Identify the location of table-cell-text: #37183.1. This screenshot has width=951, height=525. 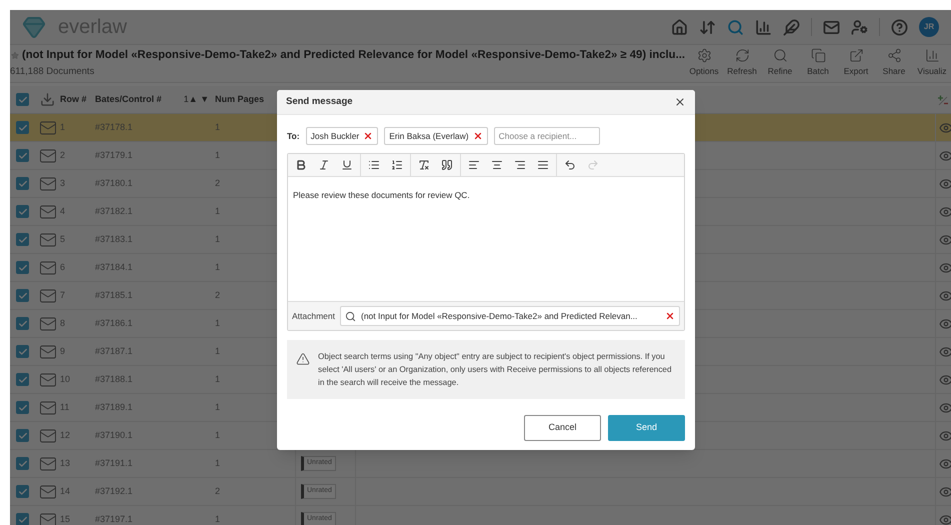
(114, 239).